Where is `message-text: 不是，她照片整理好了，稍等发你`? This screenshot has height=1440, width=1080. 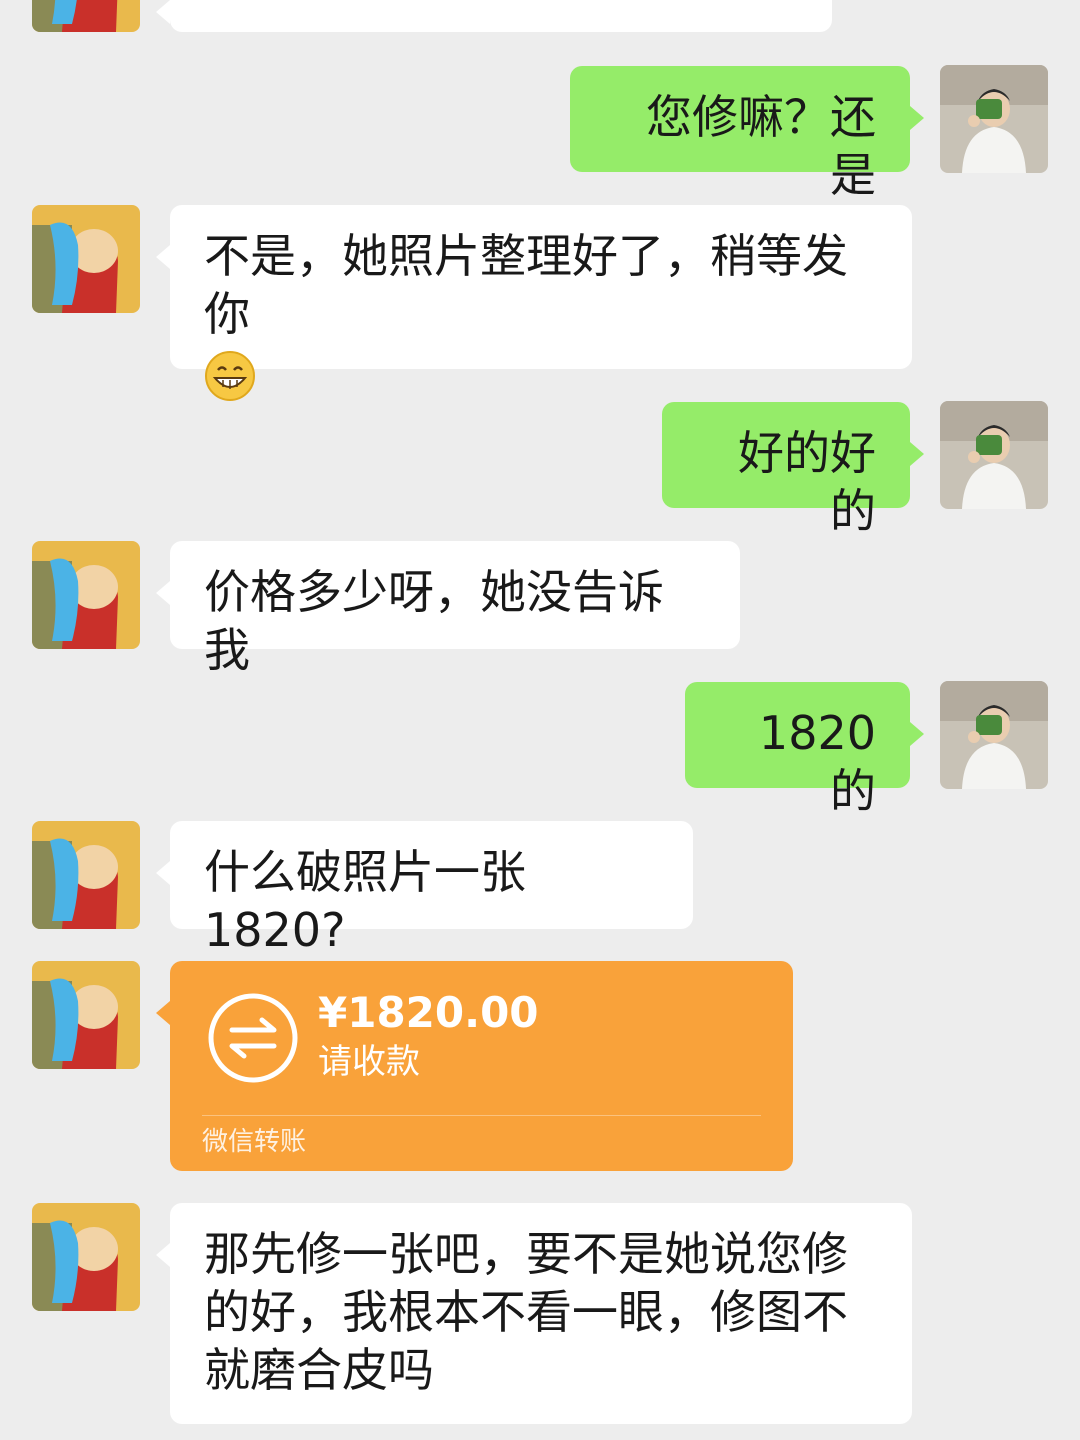
message-text: 不是，她照片整理好了，稍等发你 is located at coordinates (526, 285).